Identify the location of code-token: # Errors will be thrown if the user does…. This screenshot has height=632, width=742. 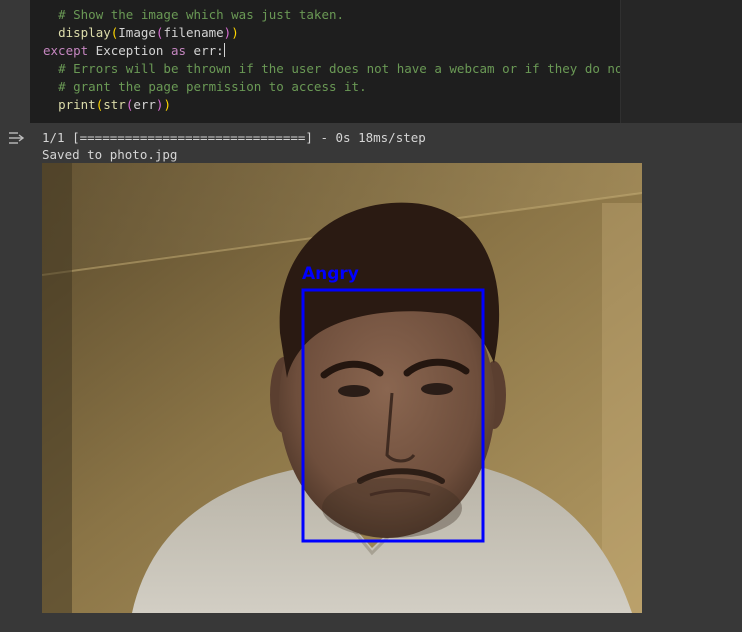
(344, 68).